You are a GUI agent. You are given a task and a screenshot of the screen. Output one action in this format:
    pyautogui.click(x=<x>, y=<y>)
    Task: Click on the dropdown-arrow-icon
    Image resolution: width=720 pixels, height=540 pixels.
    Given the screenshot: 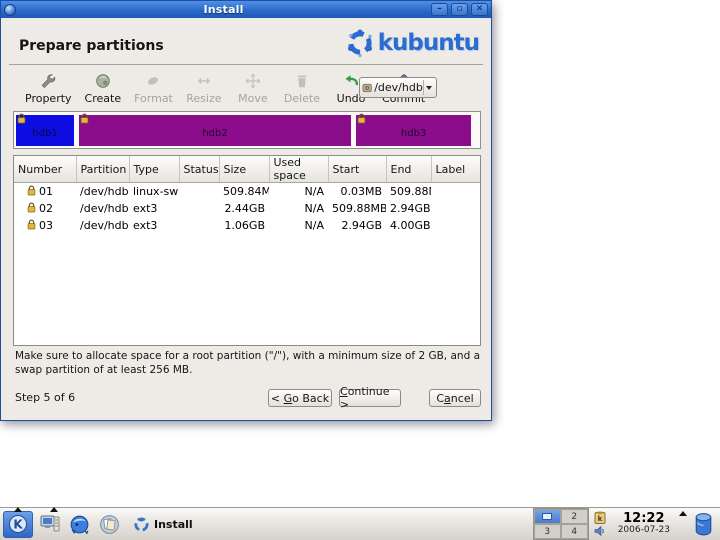 What is the action you would take?
    pyautogui.click(x=428, y=87)
    